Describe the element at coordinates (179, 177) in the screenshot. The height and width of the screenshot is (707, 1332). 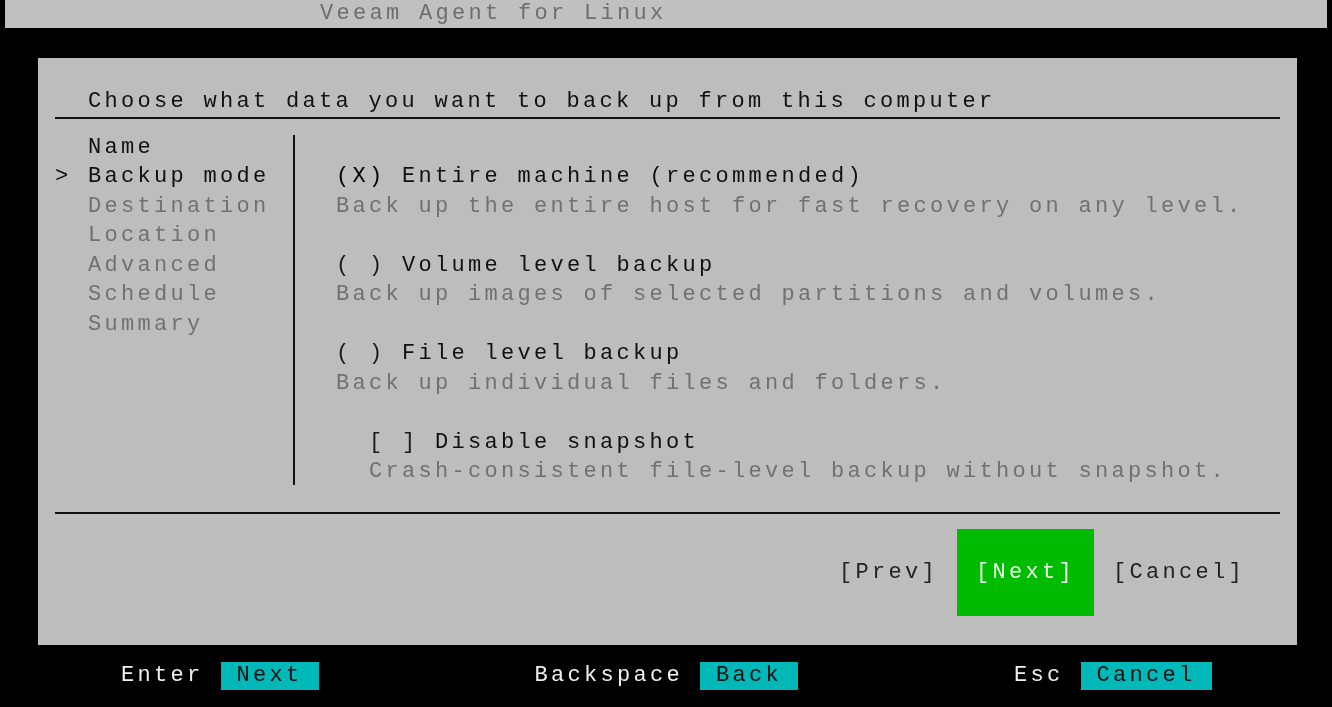
I see `wizard-step: Backup mode` at that location.